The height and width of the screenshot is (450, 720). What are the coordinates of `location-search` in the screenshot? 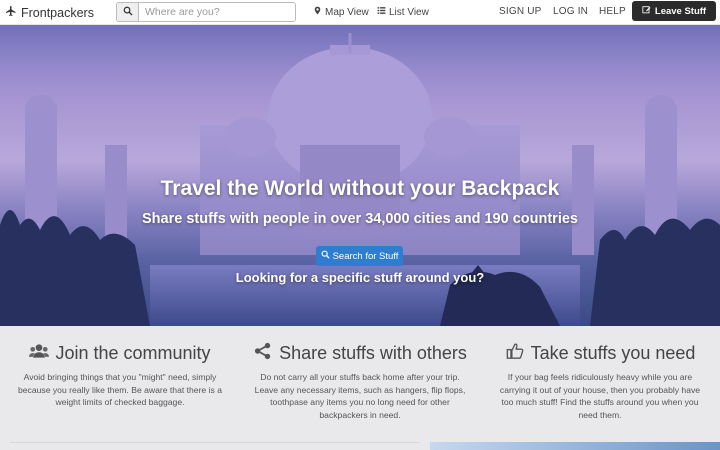 It's located at (206, 12).